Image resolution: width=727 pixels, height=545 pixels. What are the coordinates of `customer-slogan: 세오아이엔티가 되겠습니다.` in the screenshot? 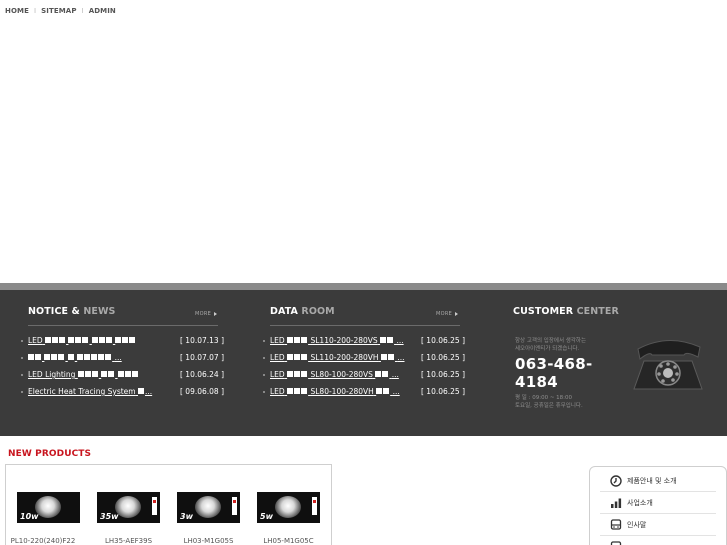 It's located at (547, 349).